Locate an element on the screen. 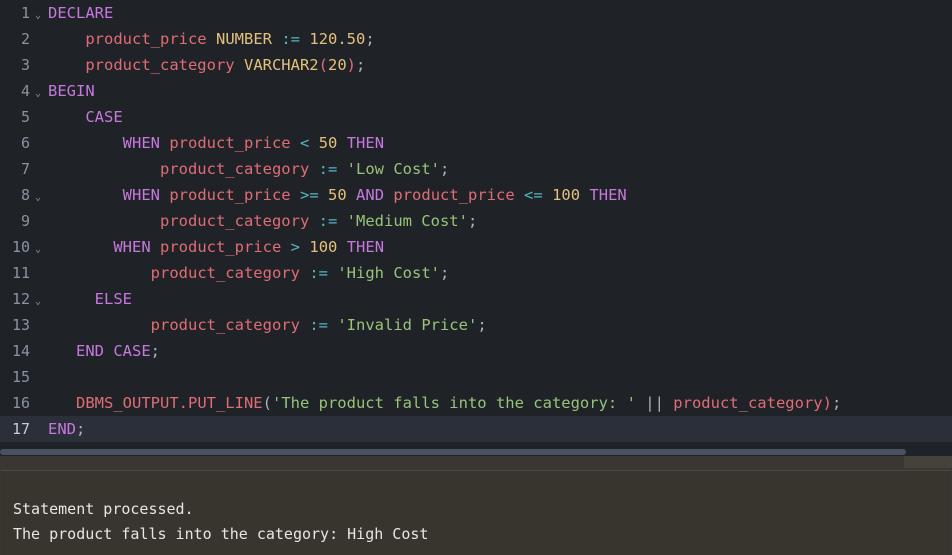  editor-scrollbar-thumb is located at coordinates (453, 452).